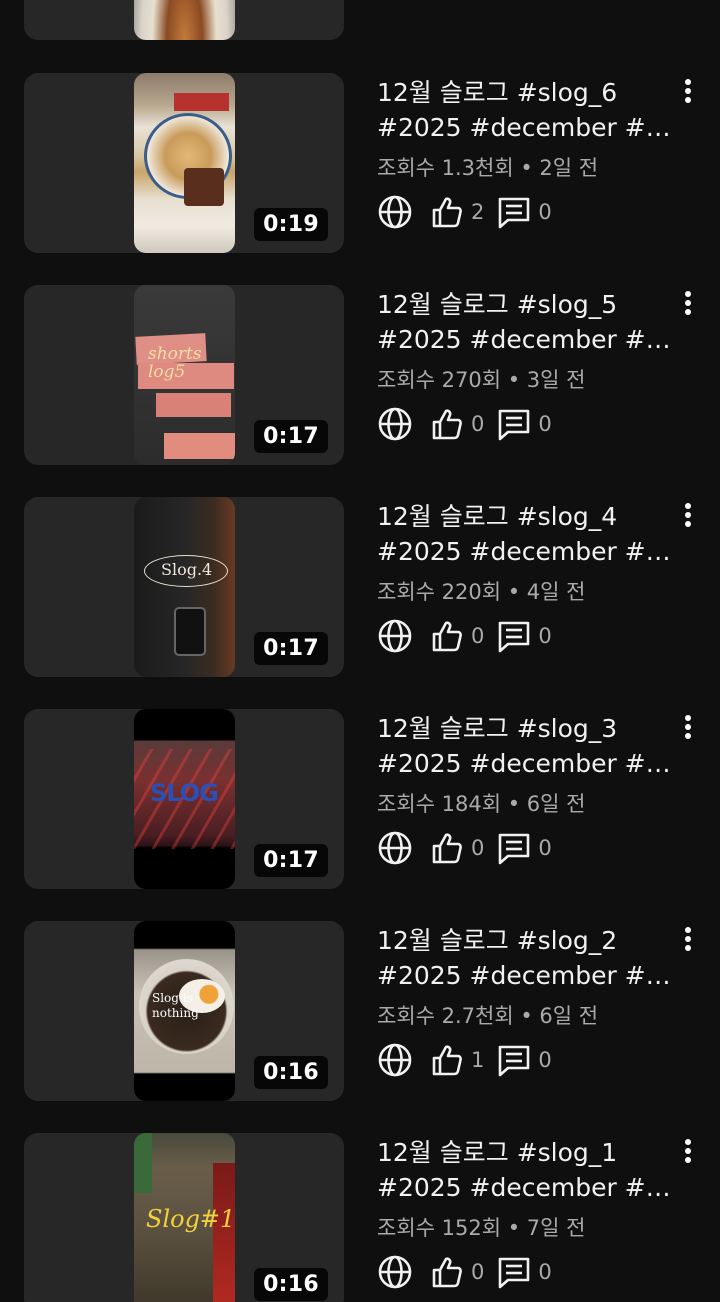 The height and width of the screenshot is (1302, 720). What do you see at coordinates (556, 804) in the screenshot?
I see `upload-age: 6일 전` at bounding box center [556, 804].